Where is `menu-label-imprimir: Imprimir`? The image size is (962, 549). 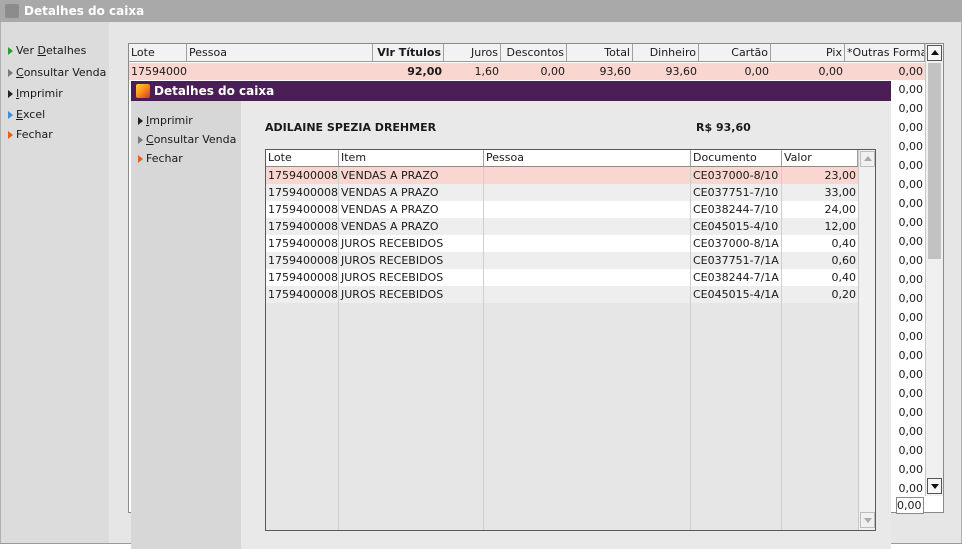 menu-label-imprimir: Imprimir is located at coordinates (39, 93).